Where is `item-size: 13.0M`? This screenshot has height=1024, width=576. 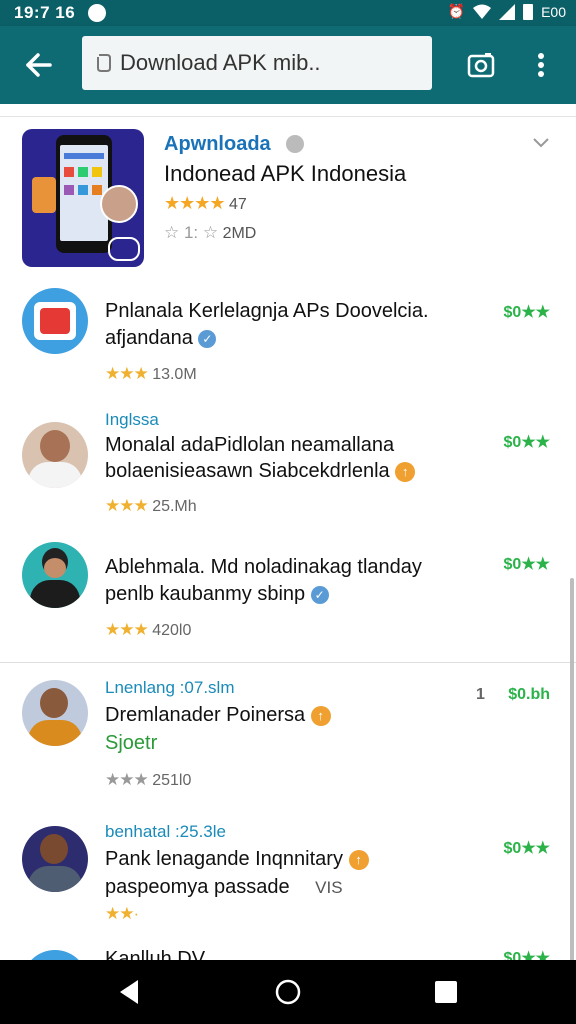 item-size: 13.0M is located at coordinates (174, 374).